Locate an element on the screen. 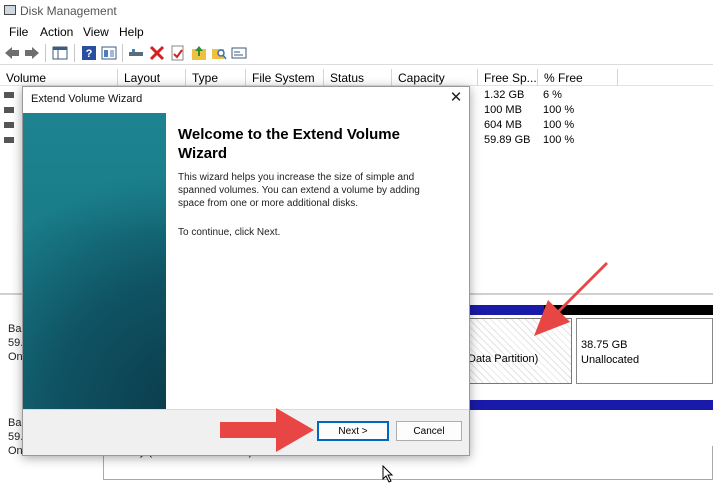 This screenshot has width=713, height=486. grid-icon is located at coordinates (60, 53).